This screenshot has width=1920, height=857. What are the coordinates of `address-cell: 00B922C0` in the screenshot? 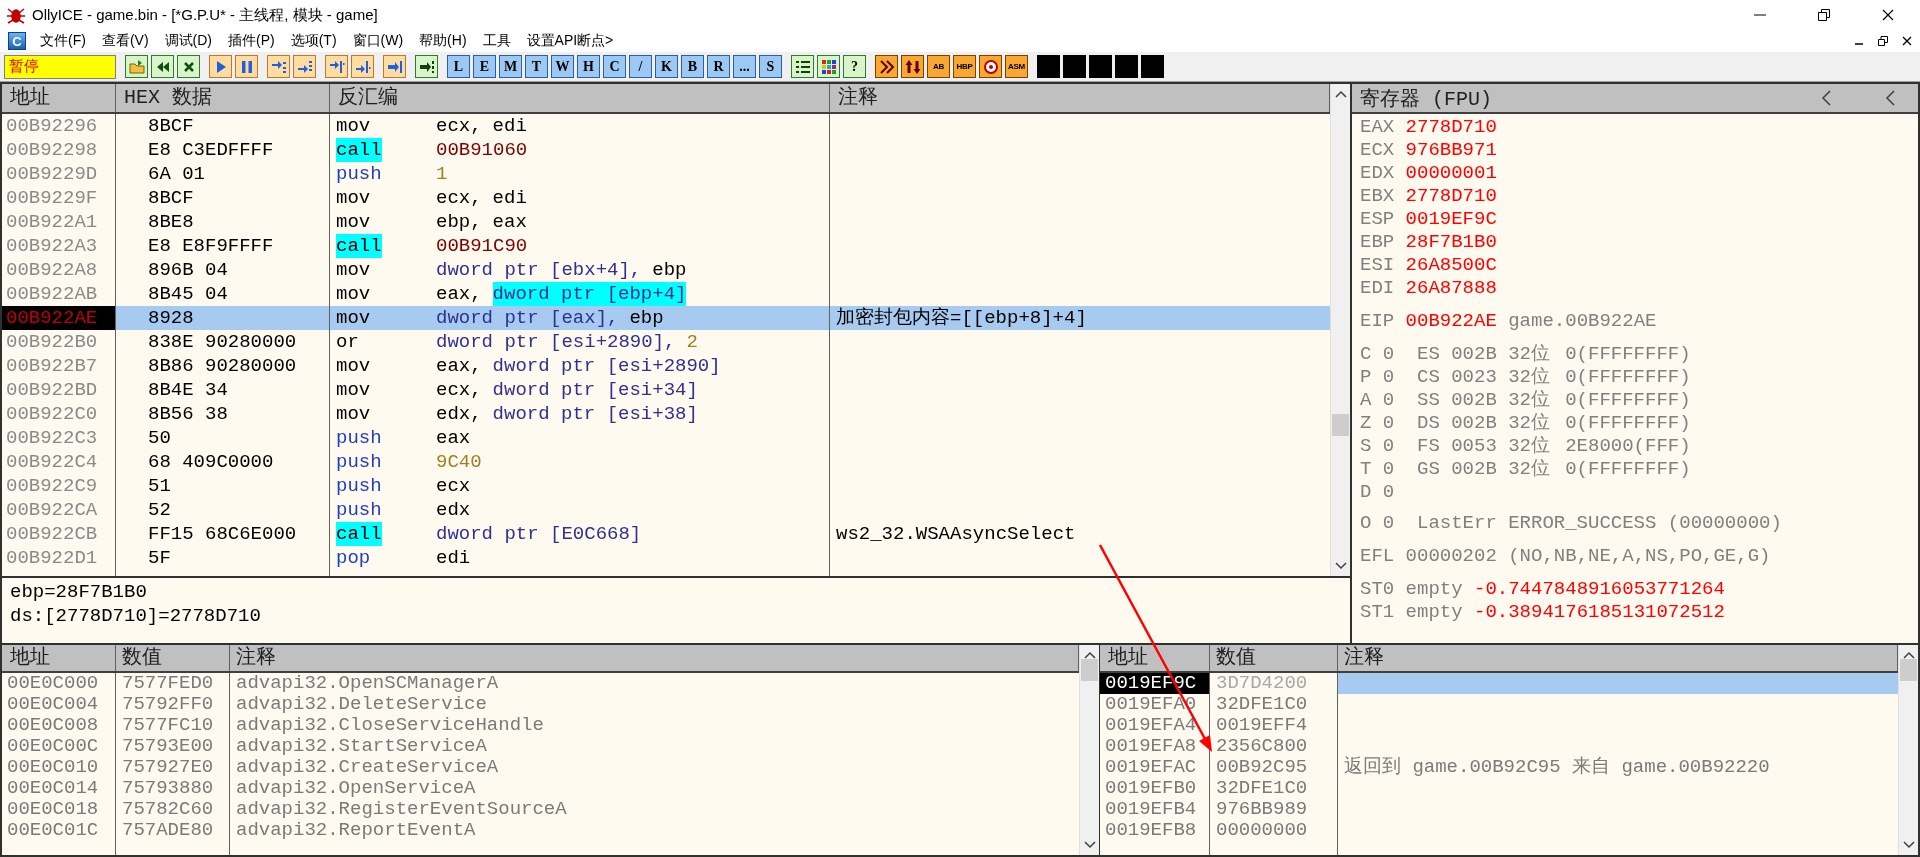 It's located at (59, 414).